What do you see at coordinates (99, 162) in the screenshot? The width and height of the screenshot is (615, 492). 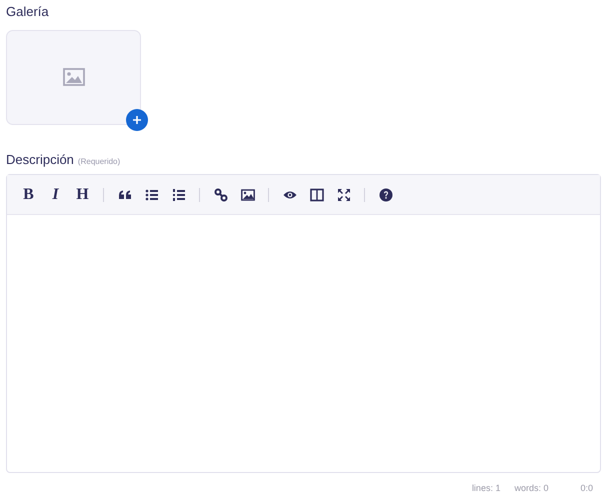 I see `required-hint: (Requerido)` at bounding box center [99, 162].